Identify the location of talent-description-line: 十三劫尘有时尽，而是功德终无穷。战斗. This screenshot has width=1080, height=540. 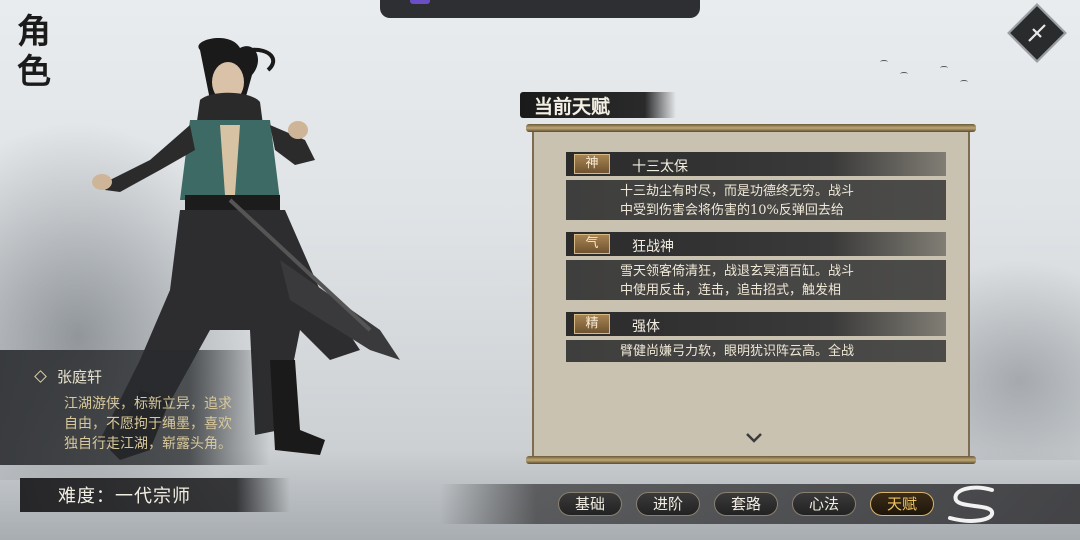
(737, 191).